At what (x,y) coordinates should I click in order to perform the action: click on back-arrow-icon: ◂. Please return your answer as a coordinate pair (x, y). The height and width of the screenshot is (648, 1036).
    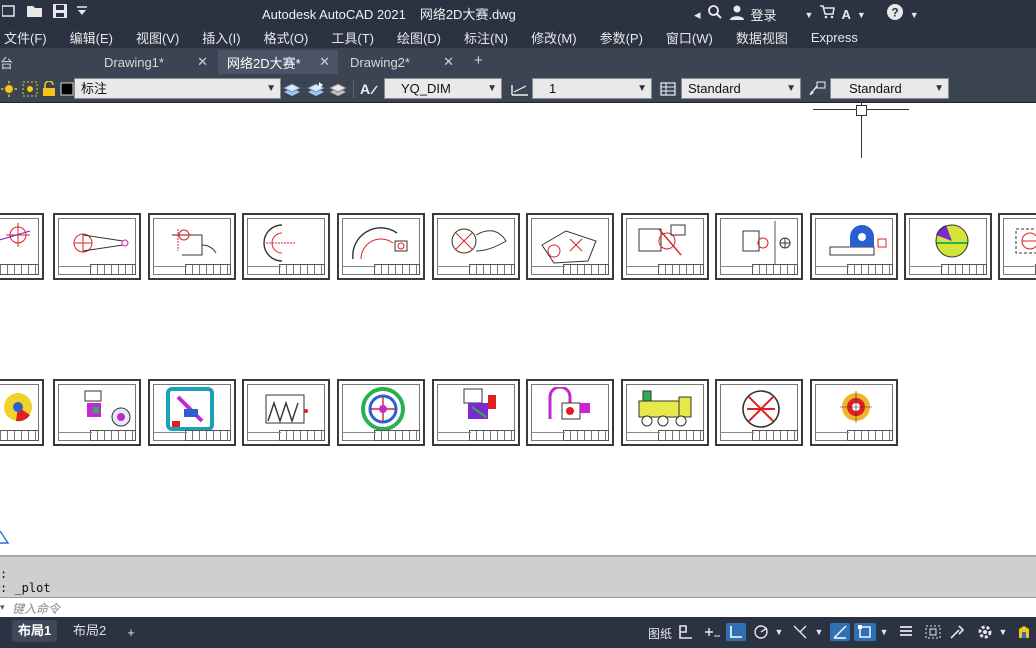
    Looking at the image, I should click on (697, 15).